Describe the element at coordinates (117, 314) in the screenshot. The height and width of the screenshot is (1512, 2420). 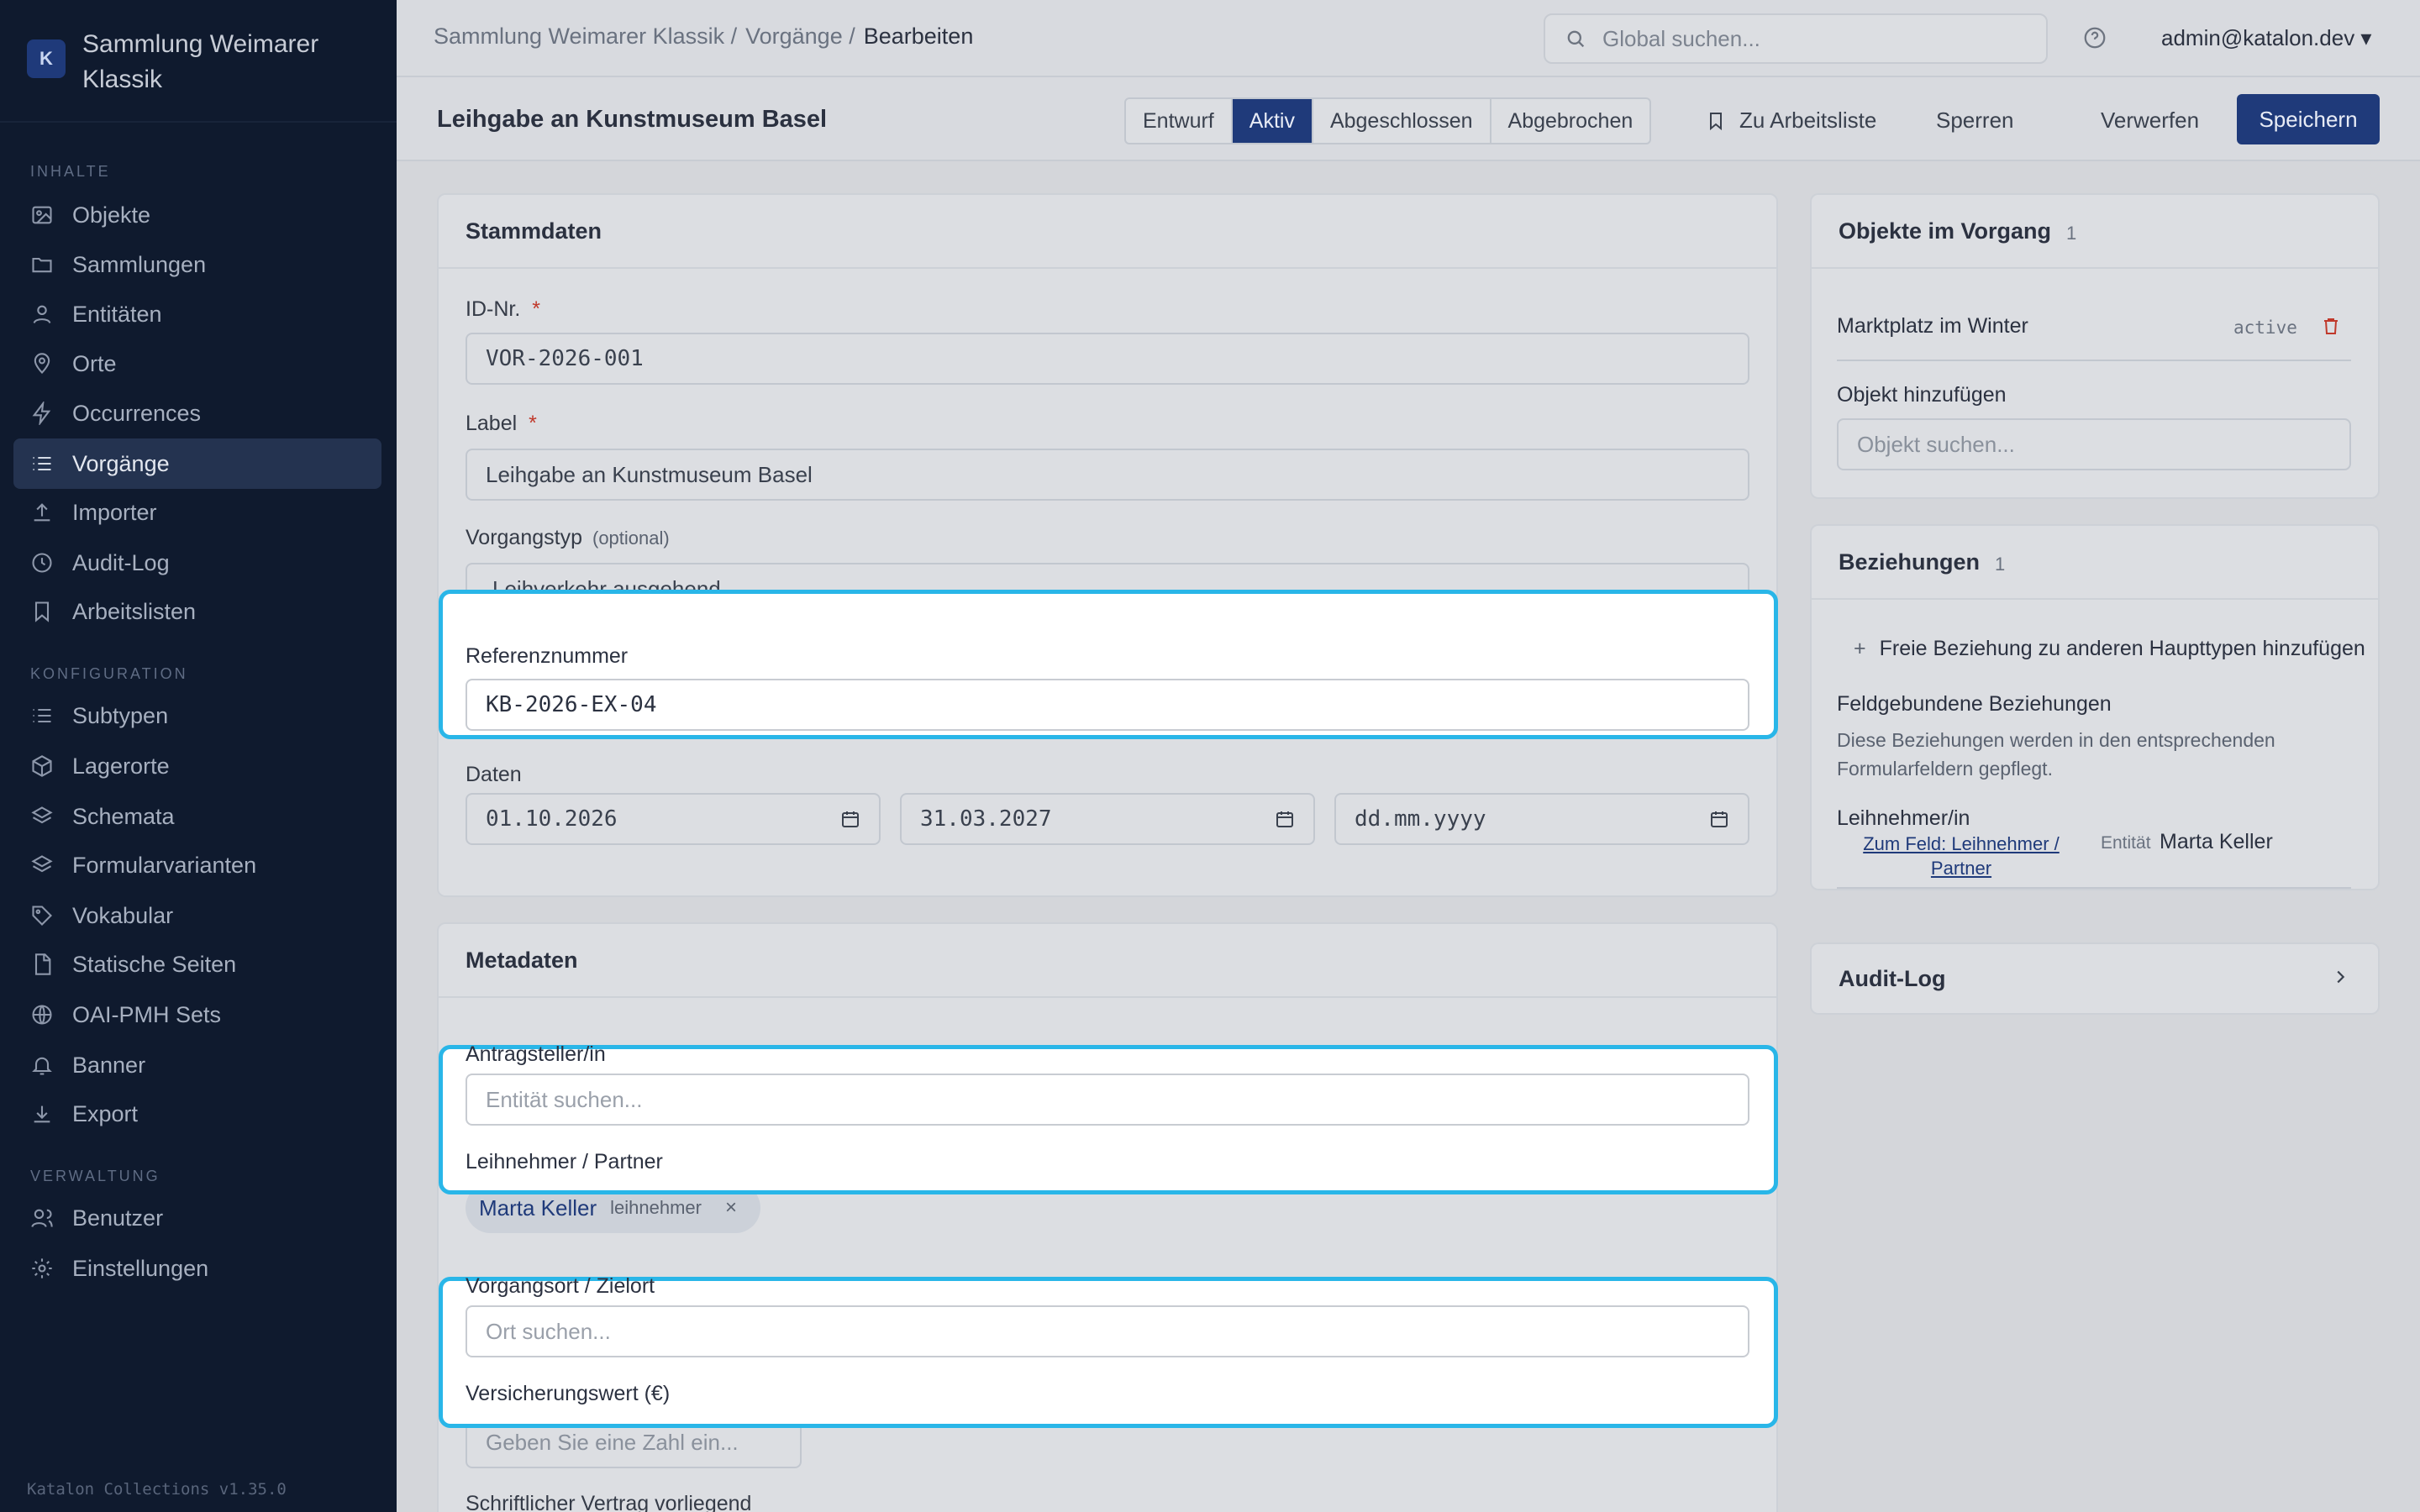
I see `sidebar-item-label: Entitäten` at that location.